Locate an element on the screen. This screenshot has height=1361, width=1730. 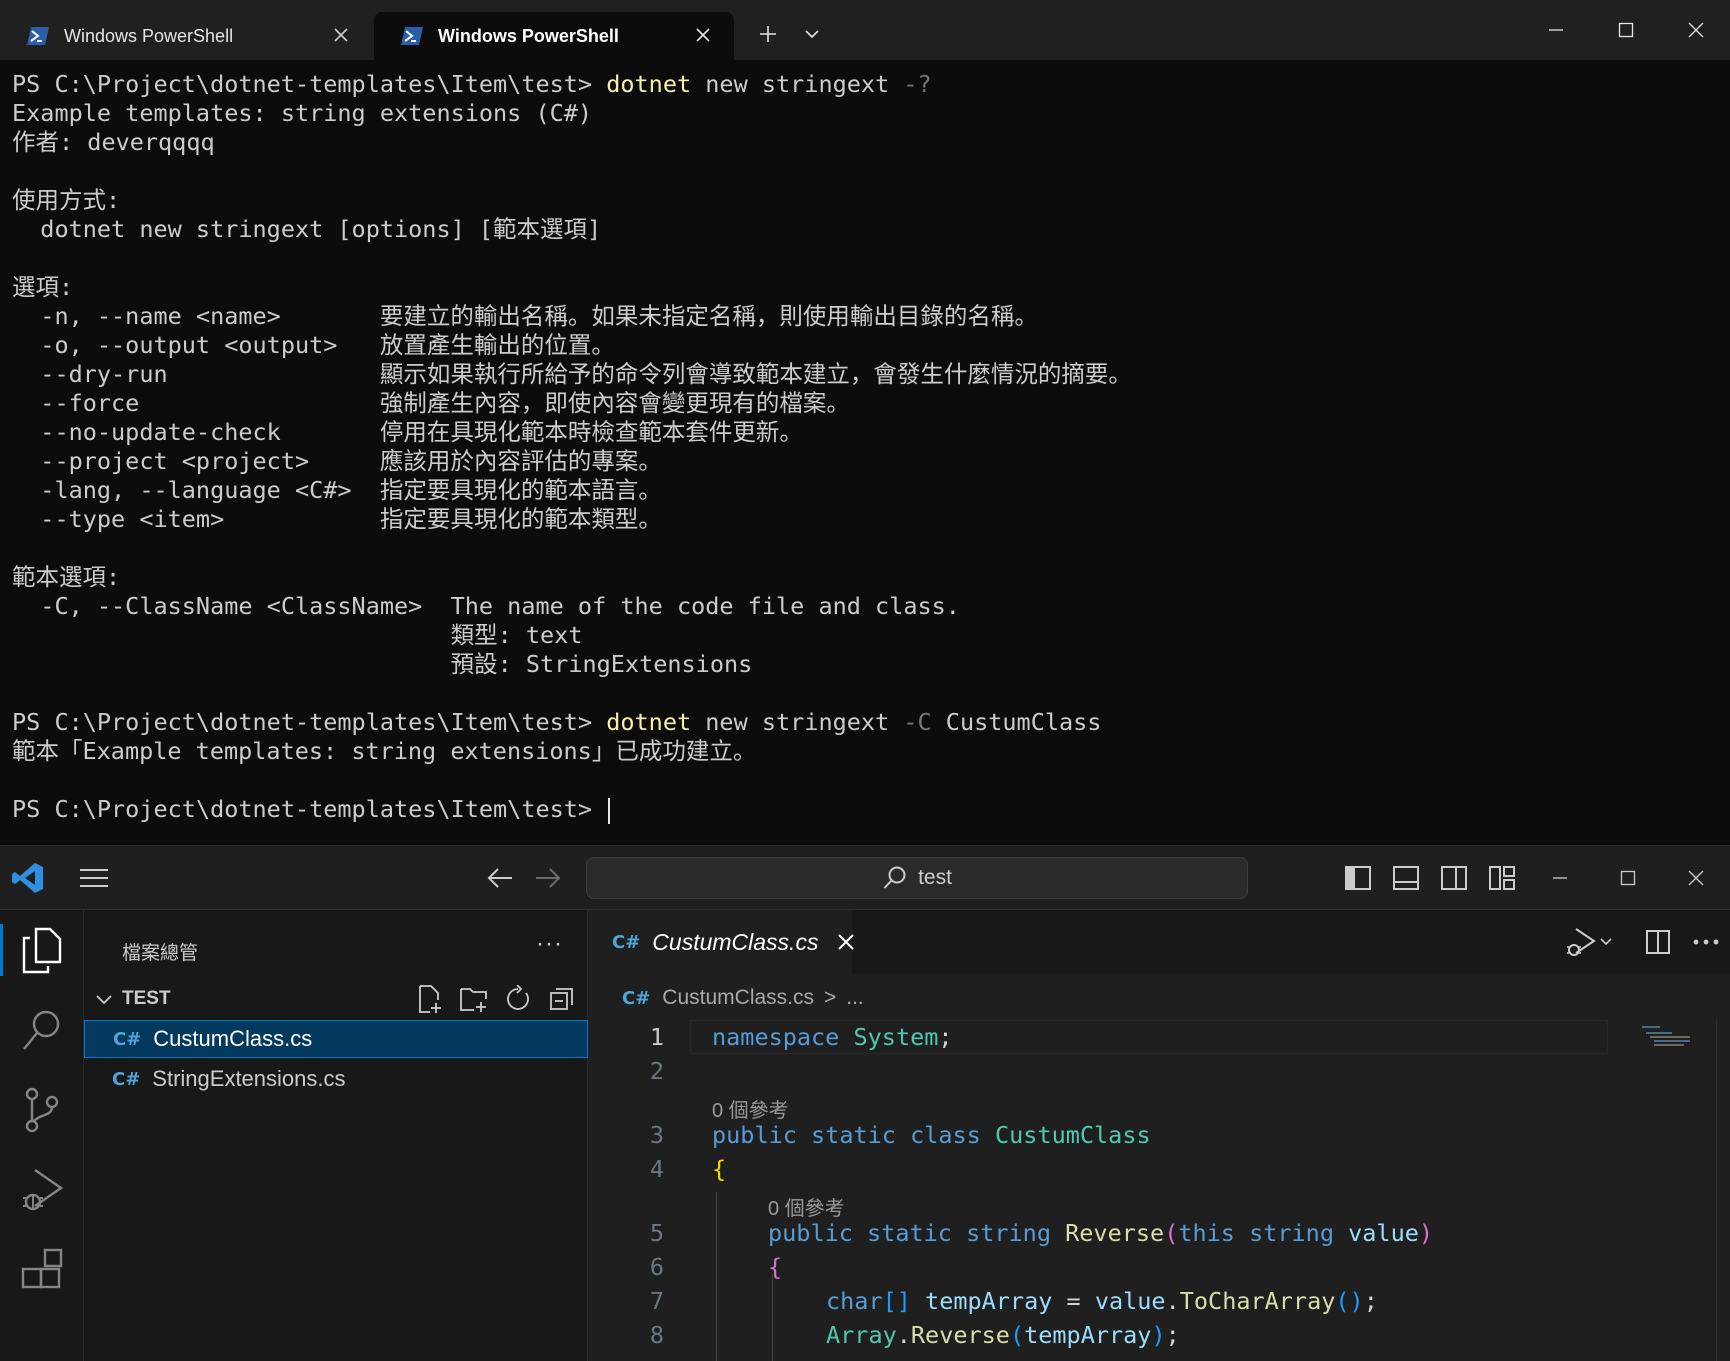
terminal-line: --no-update-check 停用在具現化範本時檢查範本套件更新。 is located at coordinates (862, 432).